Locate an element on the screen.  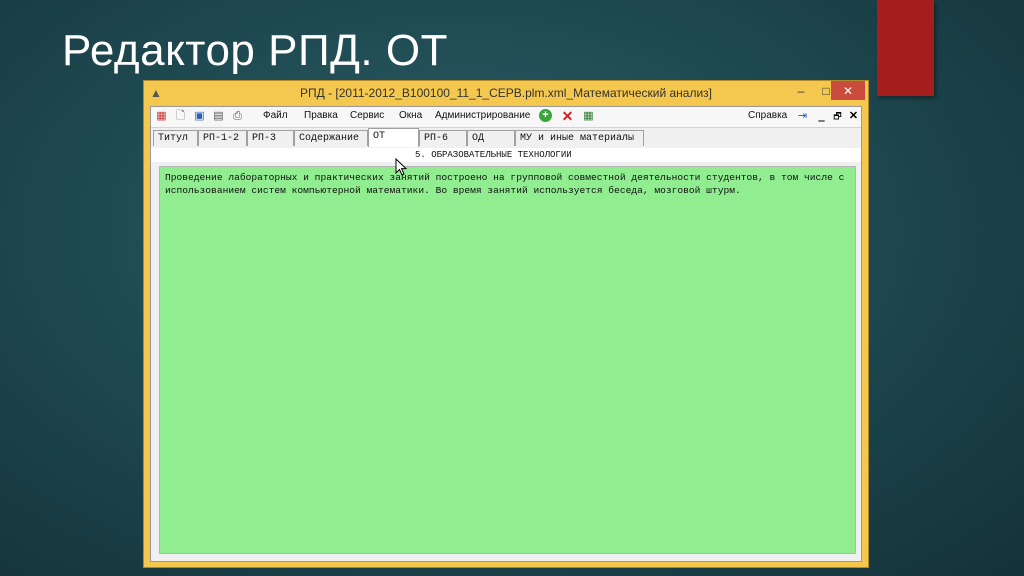
table-icon: ▦ is located at coordinates (588, 116).